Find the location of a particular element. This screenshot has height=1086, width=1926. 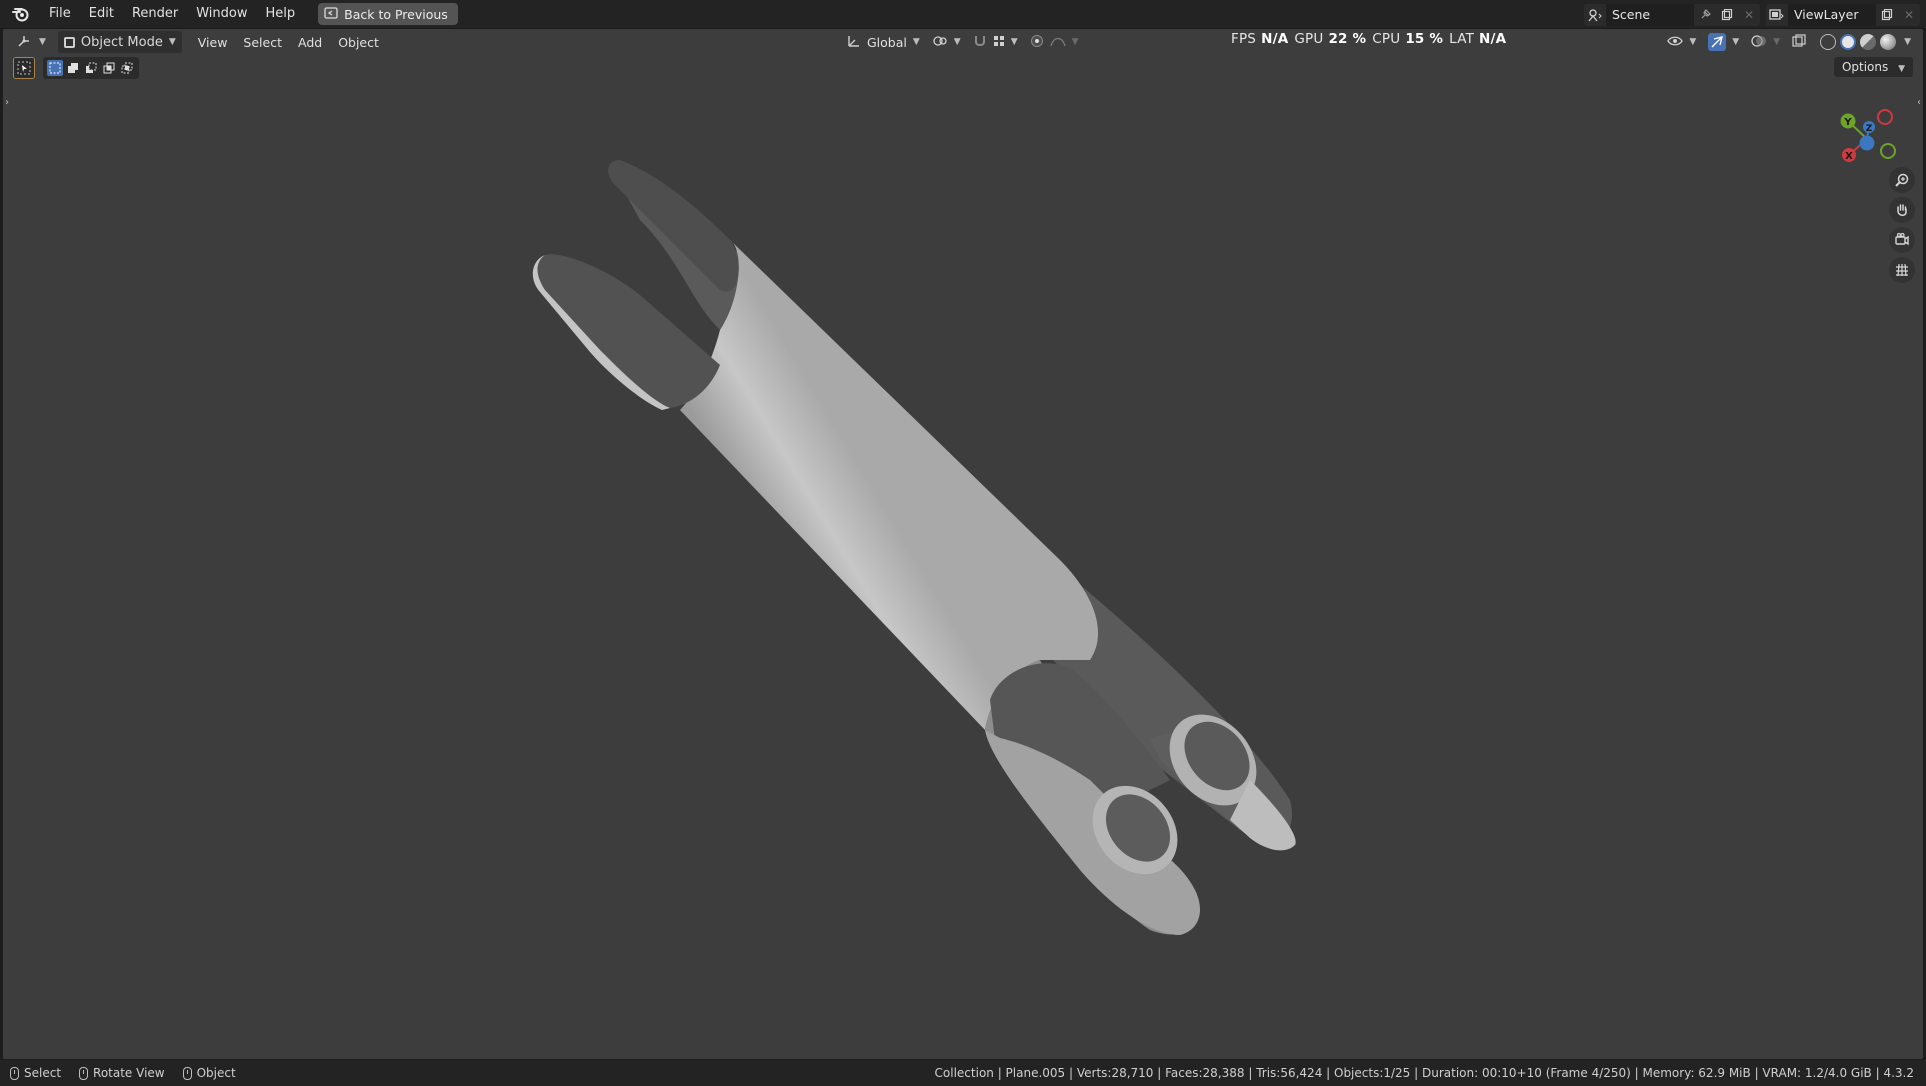

gizmo-y-negative is located at coordinates (1888, 151).